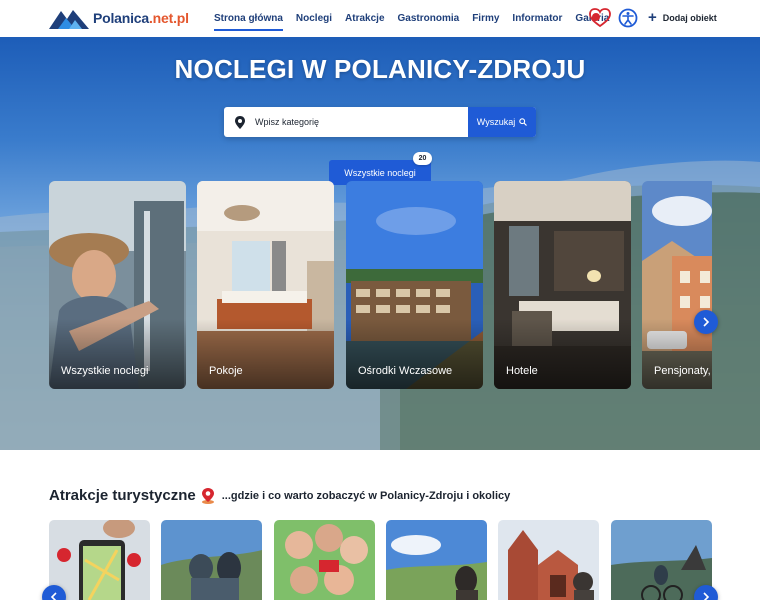 This screenshot has width=760, height=600. Describe the element at coordinates (422, 158) in the screenshot. I see `accommodations-count-badge: 20` at that location.